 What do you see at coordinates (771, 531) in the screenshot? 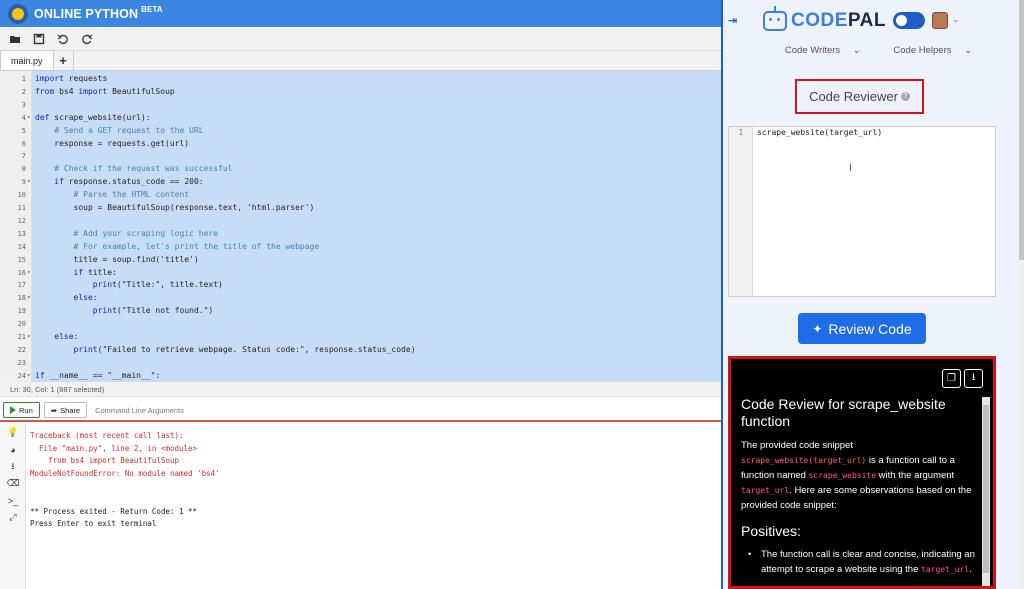
I see `positives-heading: Positives:` at bounding box center [771, 531].